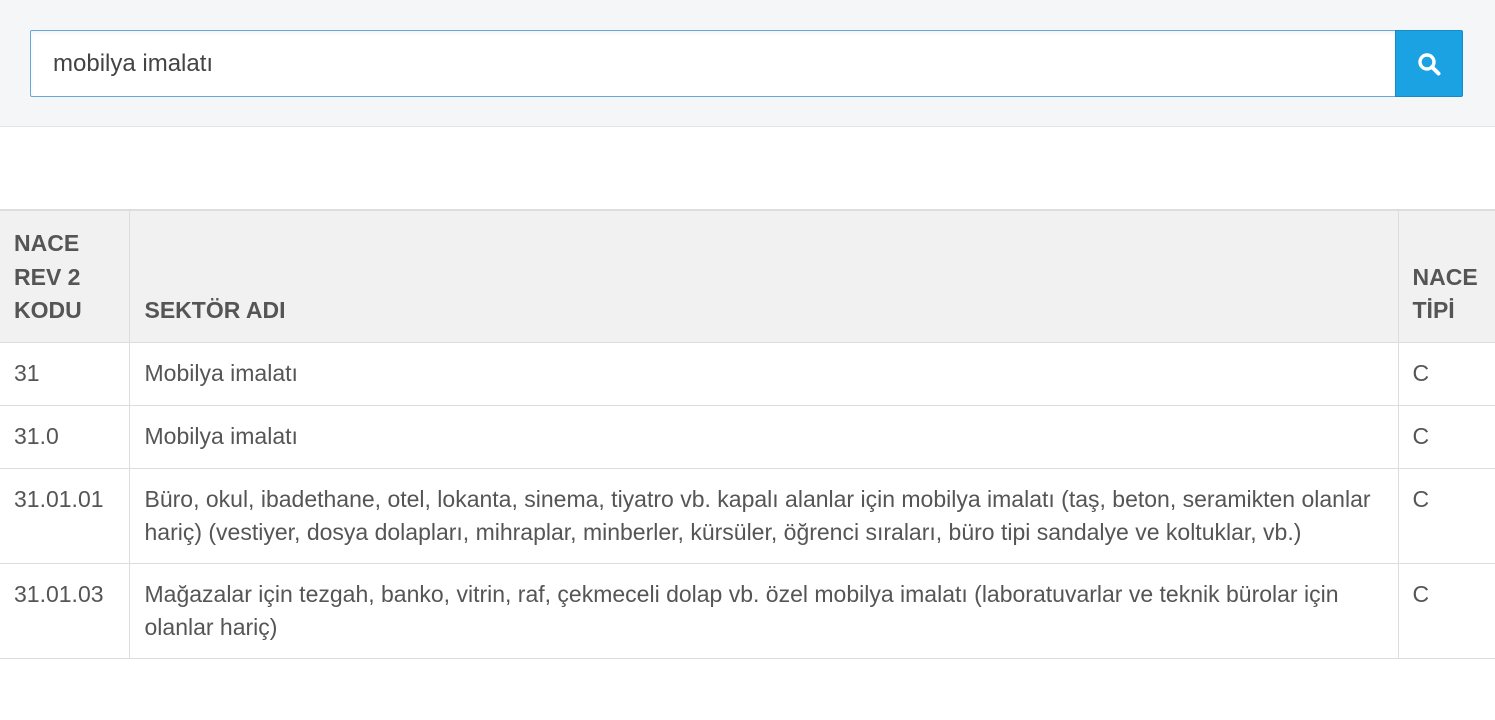  What do you see at coordinates (1446, 276) in the screenshot?
I see `column-header-type: NACE TİPİ` at bounding box center [1446, 276].